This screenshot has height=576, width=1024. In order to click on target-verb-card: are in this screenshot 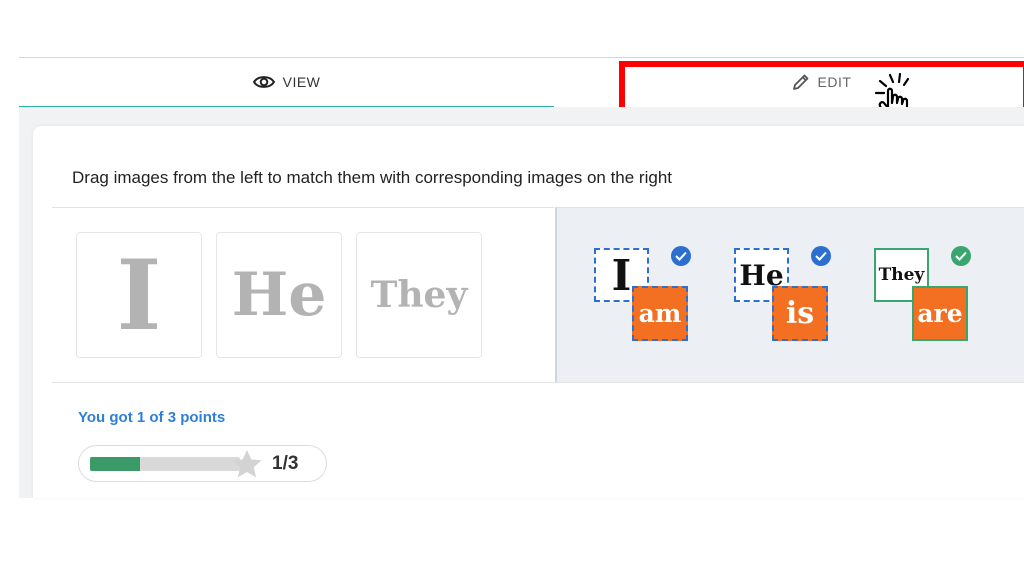, I will do `click(940, 313)`.